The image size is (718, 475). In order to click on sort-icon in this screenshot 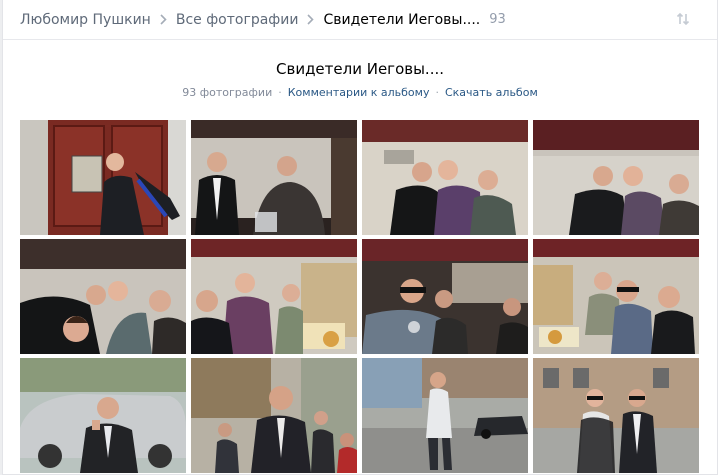, I will do `click(683, 19)`.